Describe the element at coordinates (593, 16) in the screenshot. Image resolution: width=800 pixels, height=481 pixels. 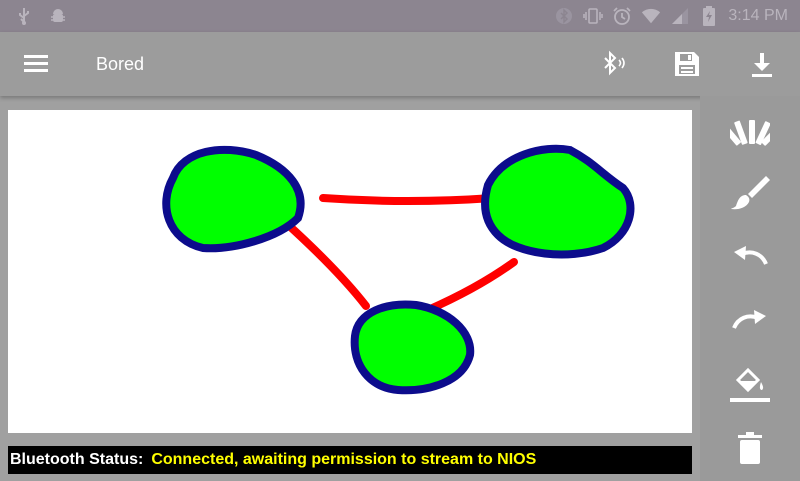
I see `vibrate-icon` at that location.